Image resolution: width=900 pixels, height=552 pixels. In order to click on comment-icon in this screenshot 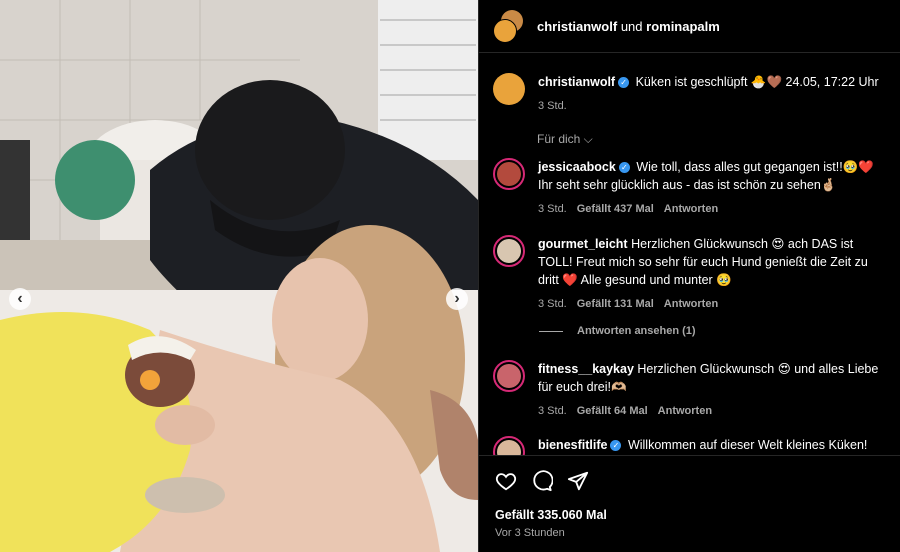, I will do `click(542, 481)`.